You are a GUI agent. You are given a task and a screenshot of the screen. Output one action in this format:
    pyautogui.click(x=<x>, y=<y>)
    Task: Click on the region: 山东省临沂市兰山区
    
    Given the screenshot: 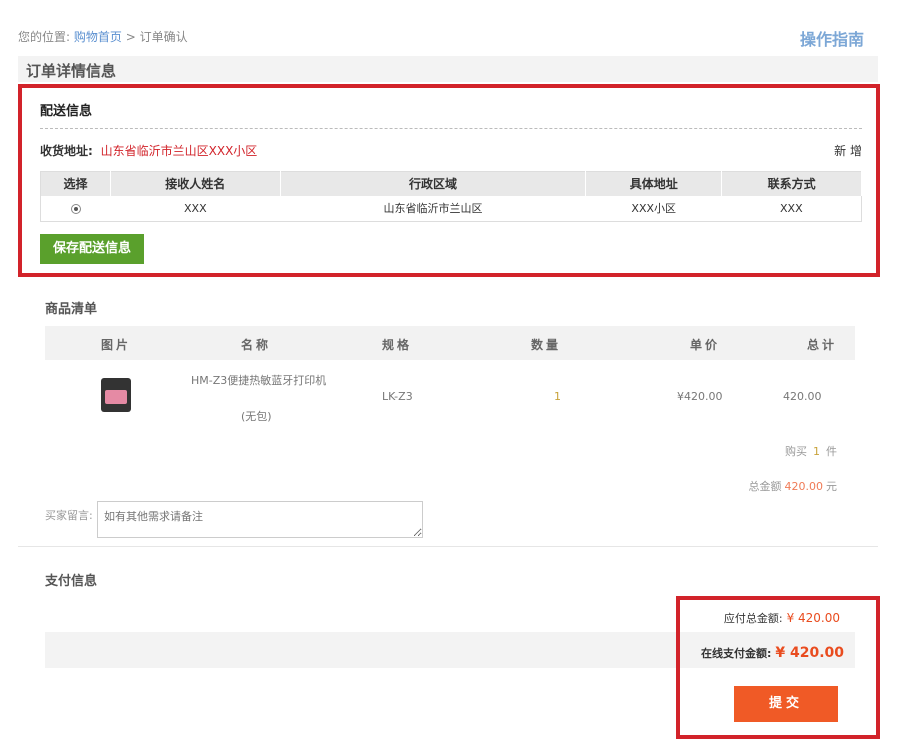 What is the action you would take?
    pyautogui.click(x=433, y=209)
    